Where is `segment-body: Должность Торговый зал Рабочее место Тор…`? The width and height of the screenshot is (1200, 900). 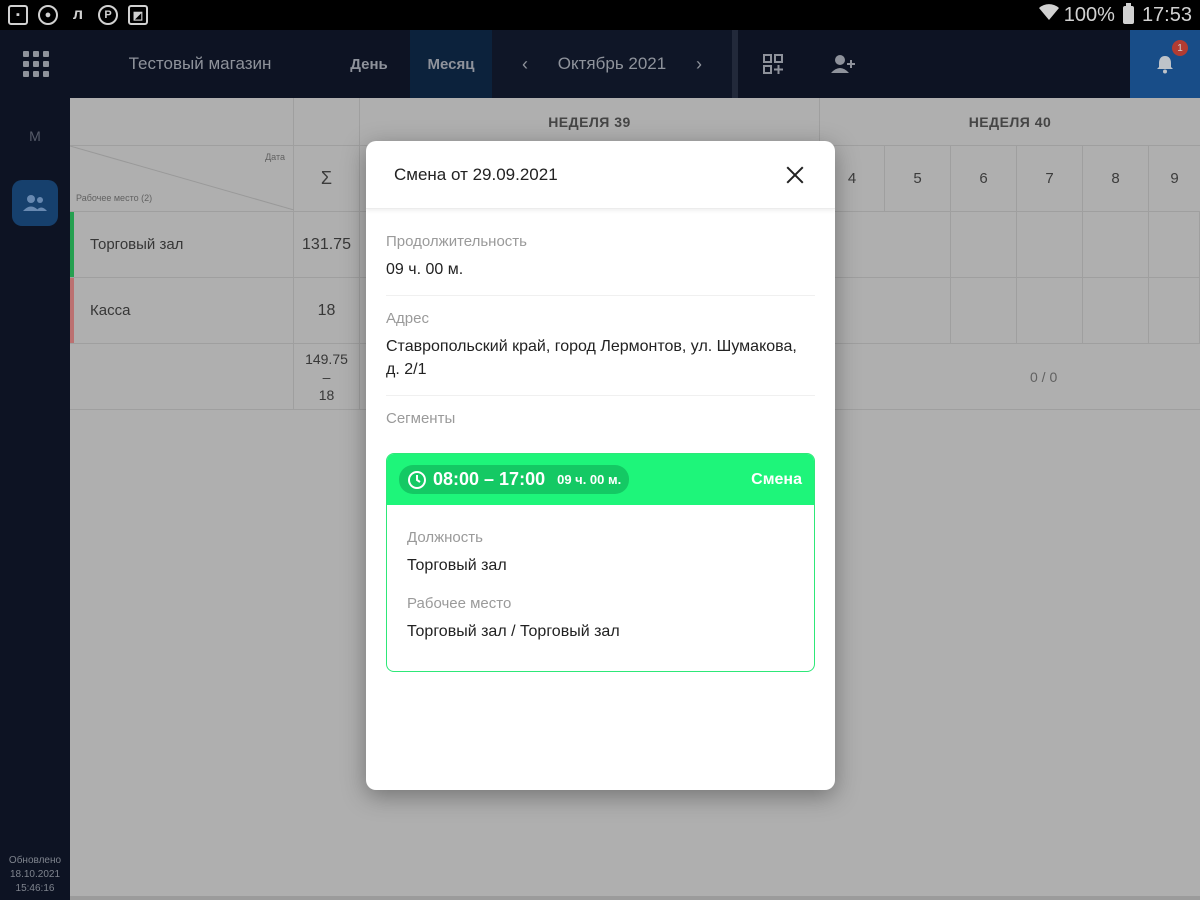 segment-body: Должность Торговый зал Рабочее место Тор… is located at coordinates (600, 588).